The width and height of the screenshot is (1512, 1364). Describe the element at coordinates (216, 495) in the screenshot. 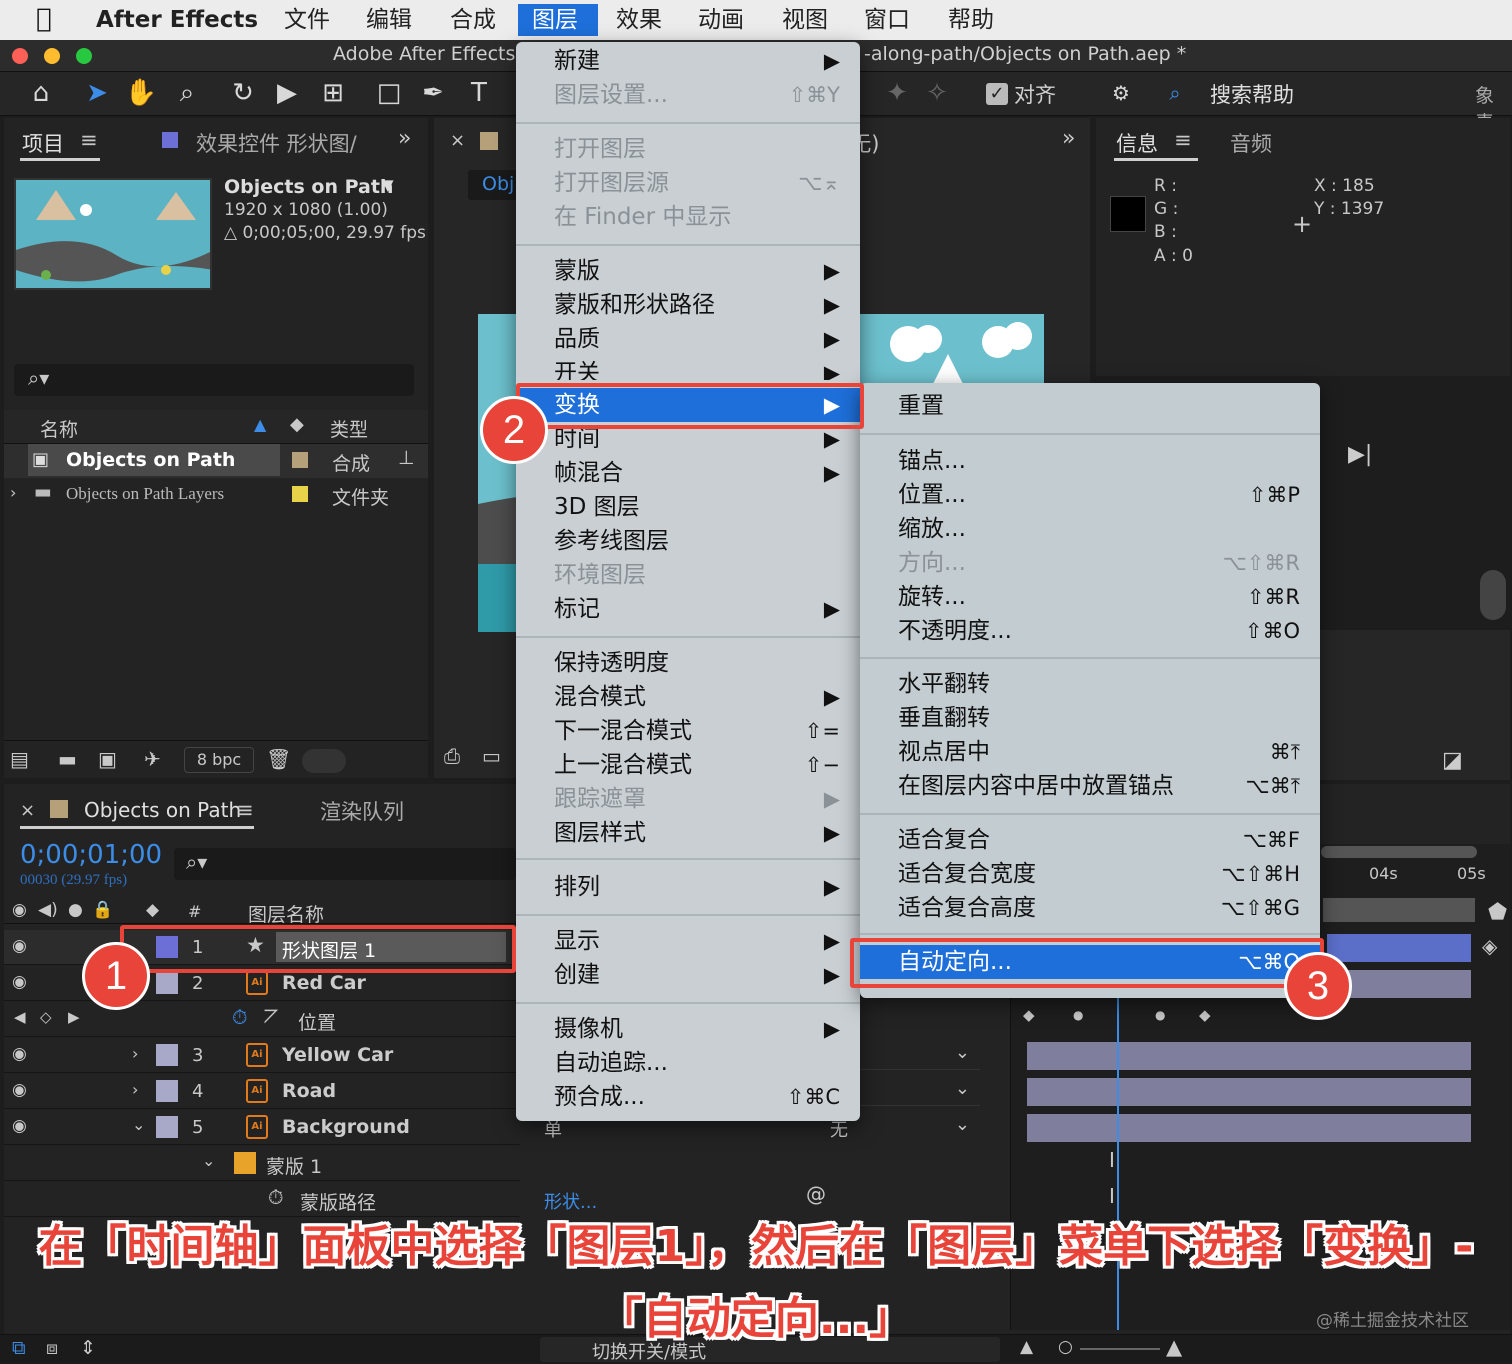

I see `project-item-folder: › ▬ Objects on Path Layers 文件夹` at that location.